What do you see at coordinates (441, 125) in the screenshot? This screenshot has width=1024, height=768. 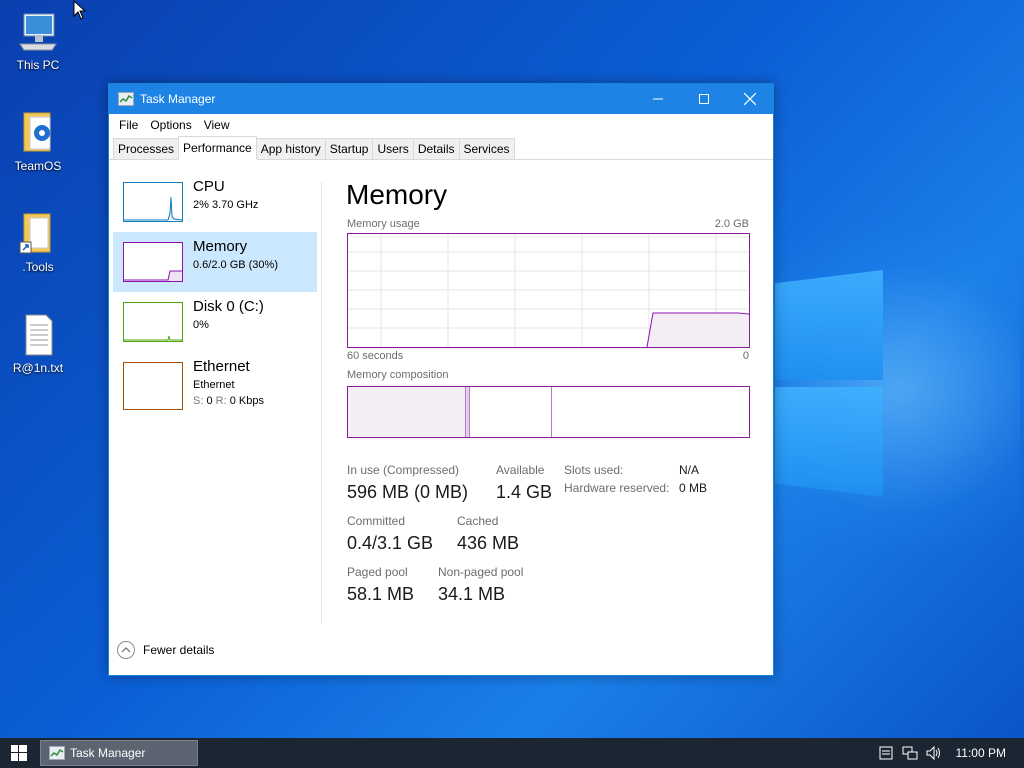 I see `menu-bar: File Options View` at bounding box center [441, 125].